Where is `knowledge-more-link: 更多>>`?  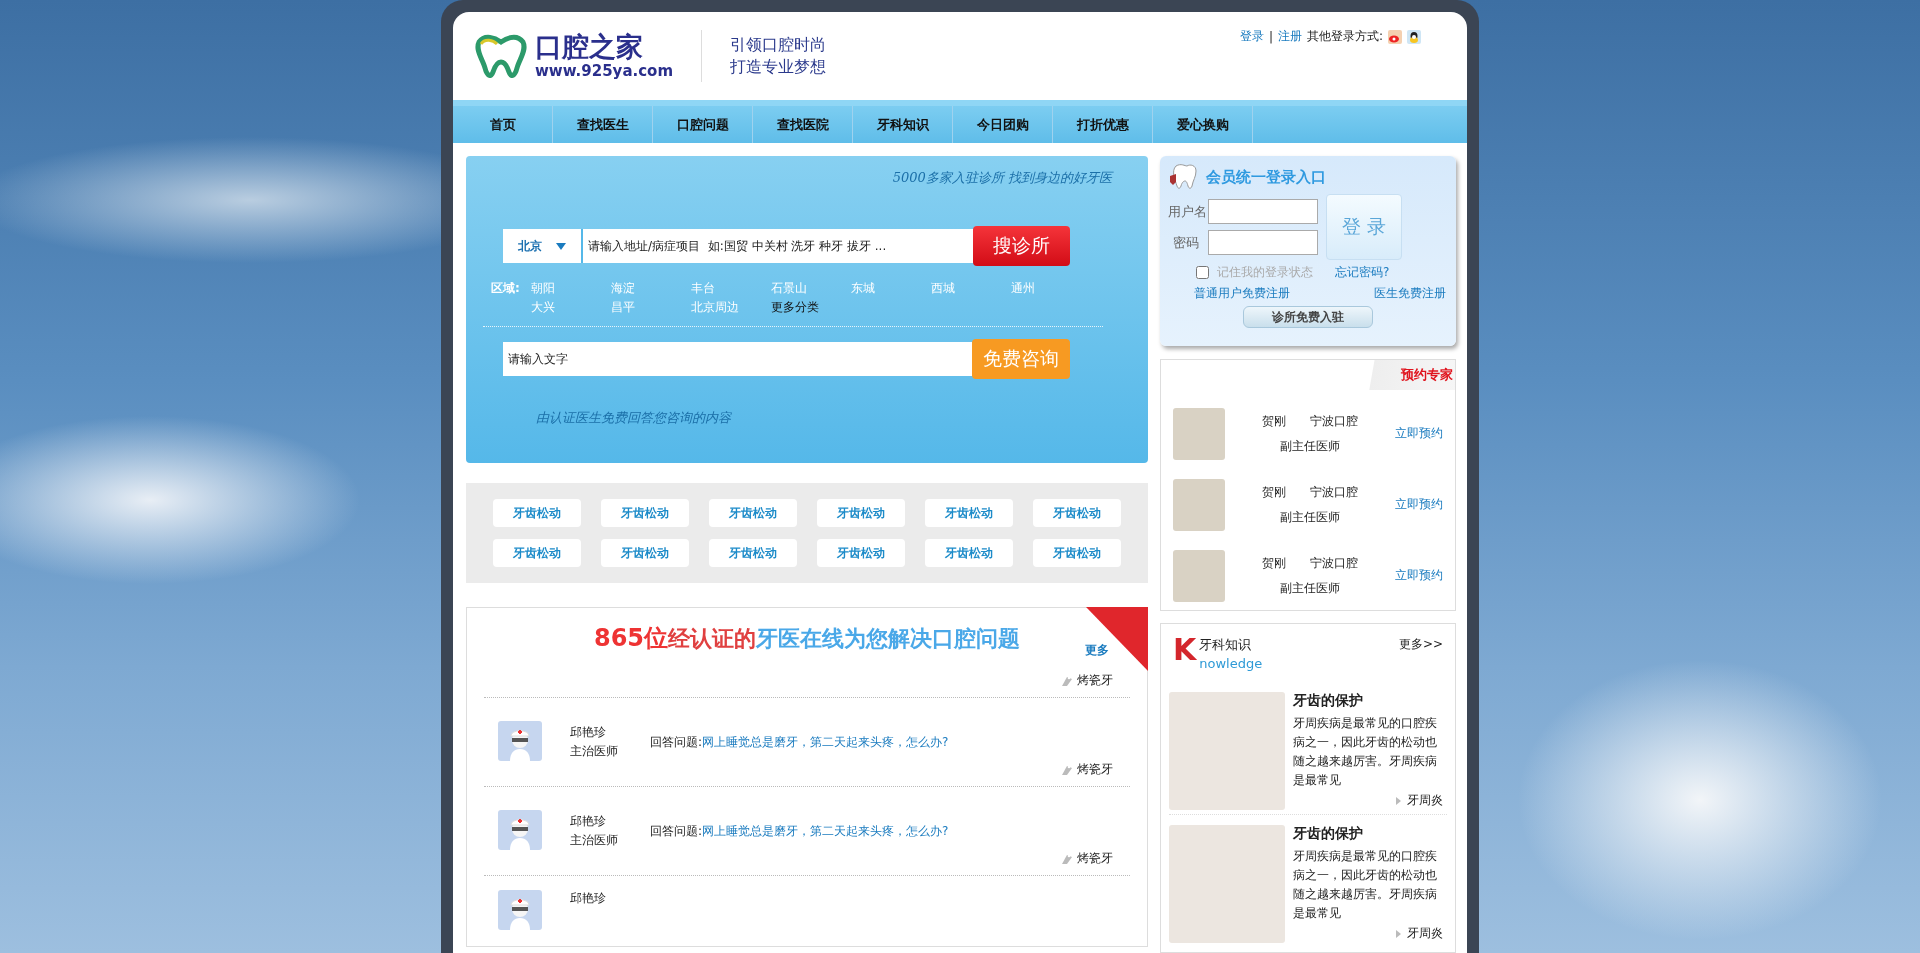 knowledge-more-link: 更多>> is located at coordinates (1420, 659).